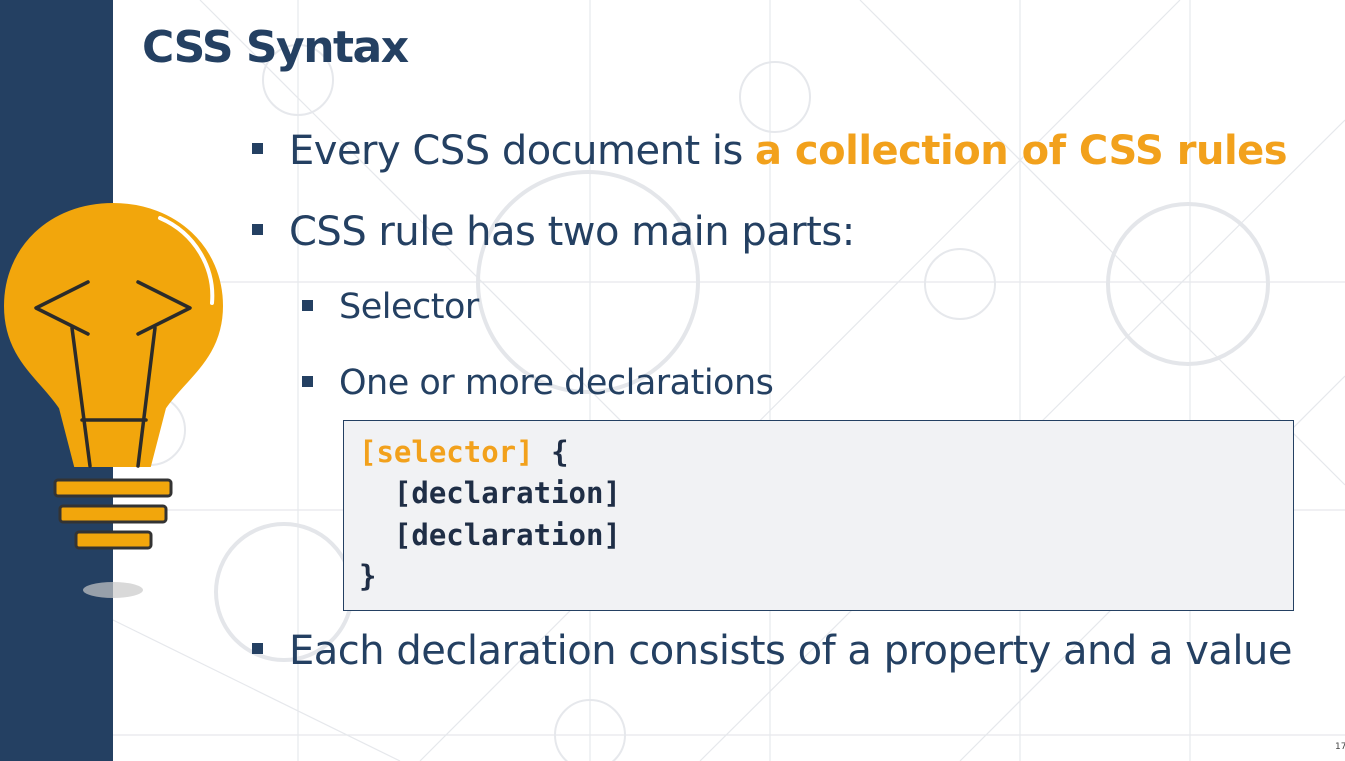 The image size is (1345, 761). I want to click on bullet-css-rule-parts: CSS rule has two main parts:, so click(572, 232).